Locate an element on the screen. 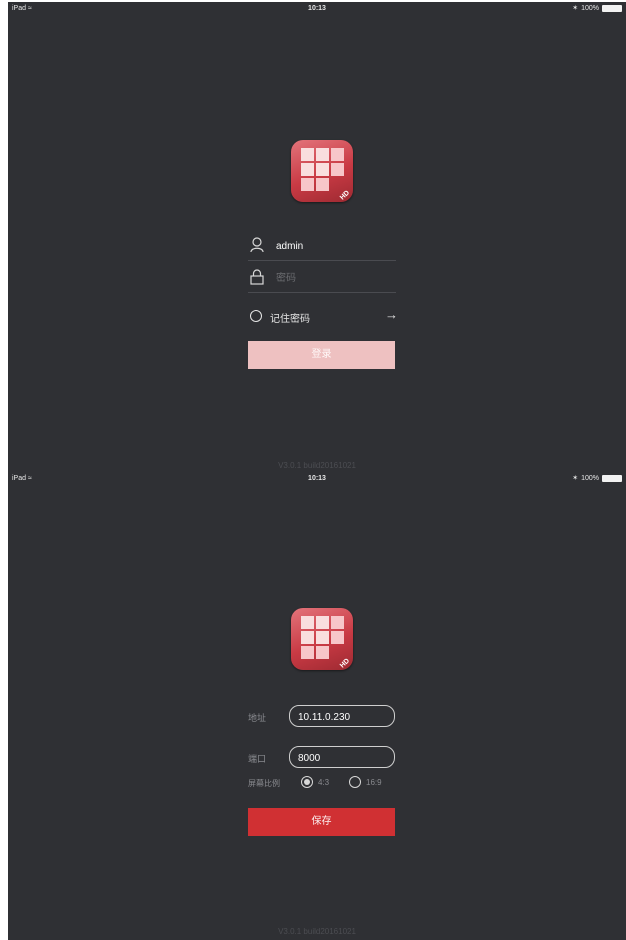 The height and width of the screenshot is (940, 626). address-field is located at coordinates (342, 716).